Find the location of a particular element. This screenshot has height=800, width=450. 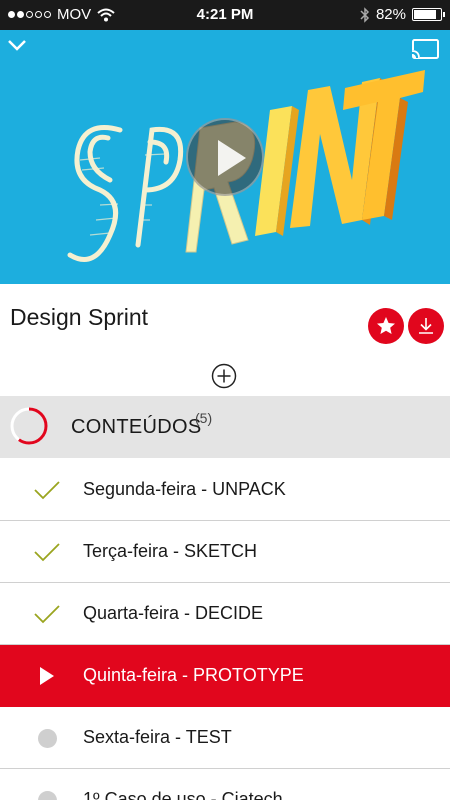

status-bar: MOV 4:21 PM 82% is located at coordinates (225, 15).